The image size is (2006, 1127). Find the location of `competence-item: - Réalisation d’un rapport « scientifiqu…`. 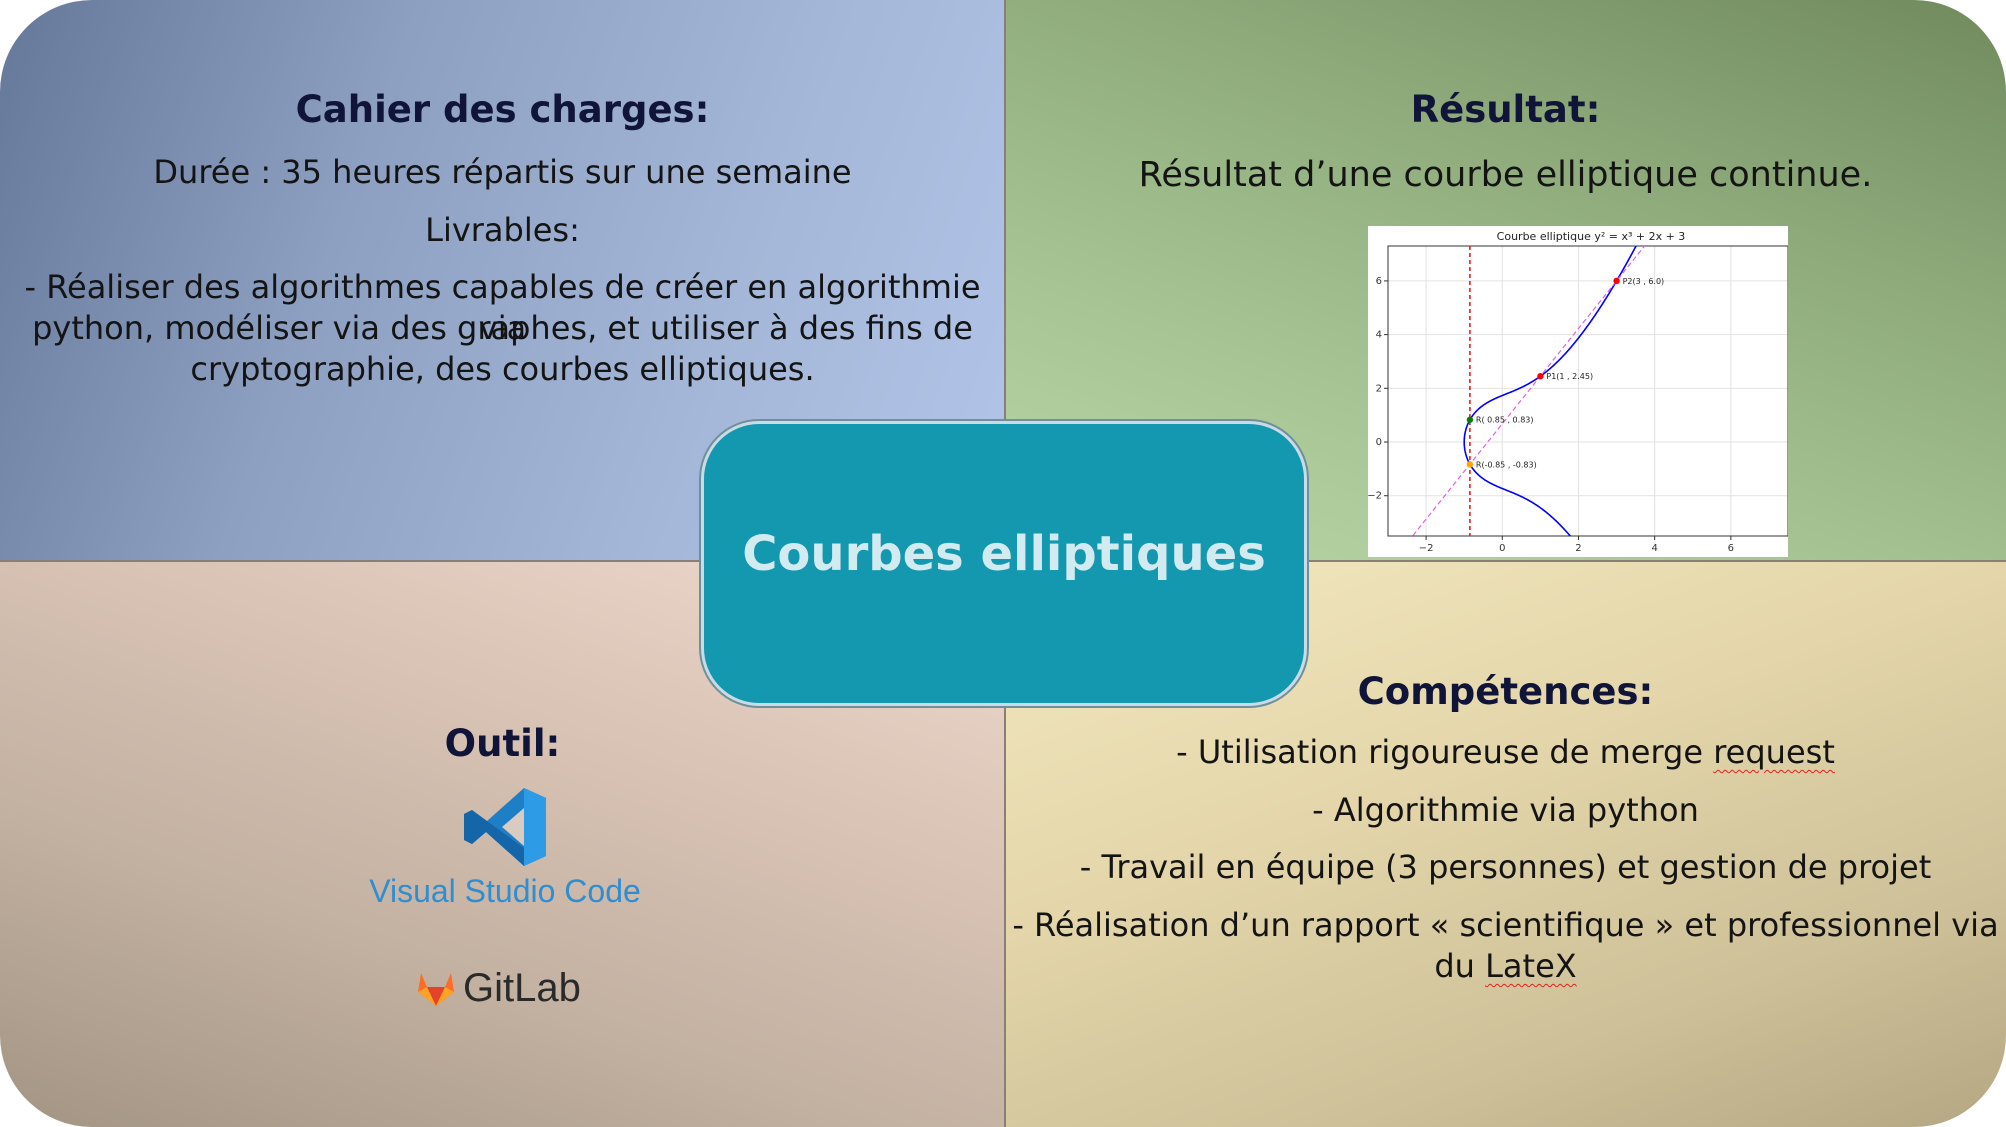

competence-item: - Réalisation d’un rapport « scientifiqu… is located at coordinates (1505, 925).